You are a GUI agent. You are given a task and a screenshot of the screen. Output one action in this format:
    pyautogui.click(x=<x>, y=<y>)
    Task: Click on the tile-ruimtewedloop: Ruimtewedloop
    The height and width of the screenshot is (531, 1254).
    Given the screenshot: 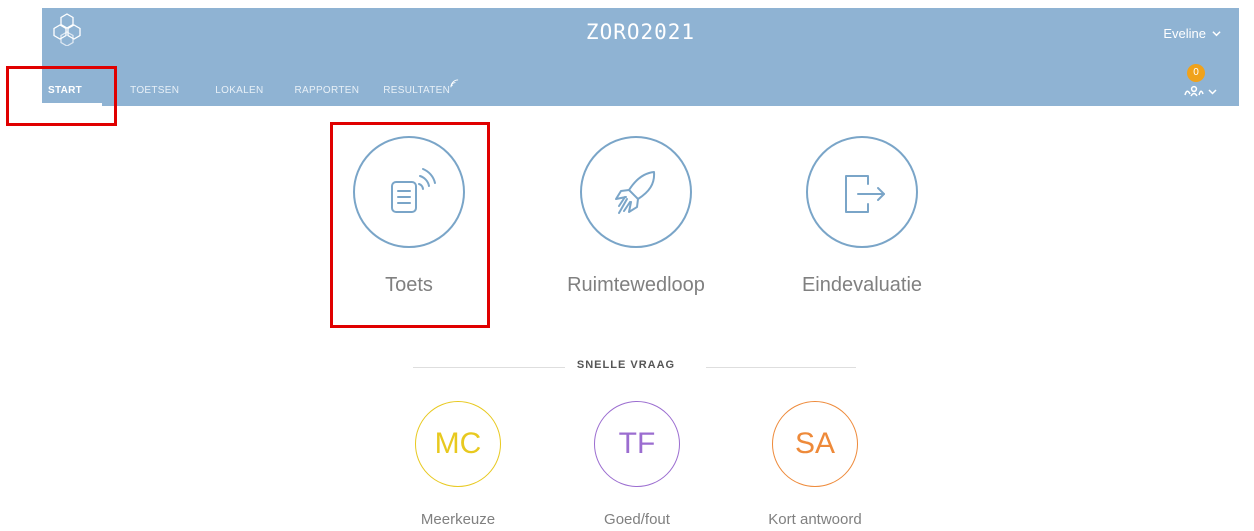 What is the action you would take?
    pyautogui.click(x=636, y=216)
    